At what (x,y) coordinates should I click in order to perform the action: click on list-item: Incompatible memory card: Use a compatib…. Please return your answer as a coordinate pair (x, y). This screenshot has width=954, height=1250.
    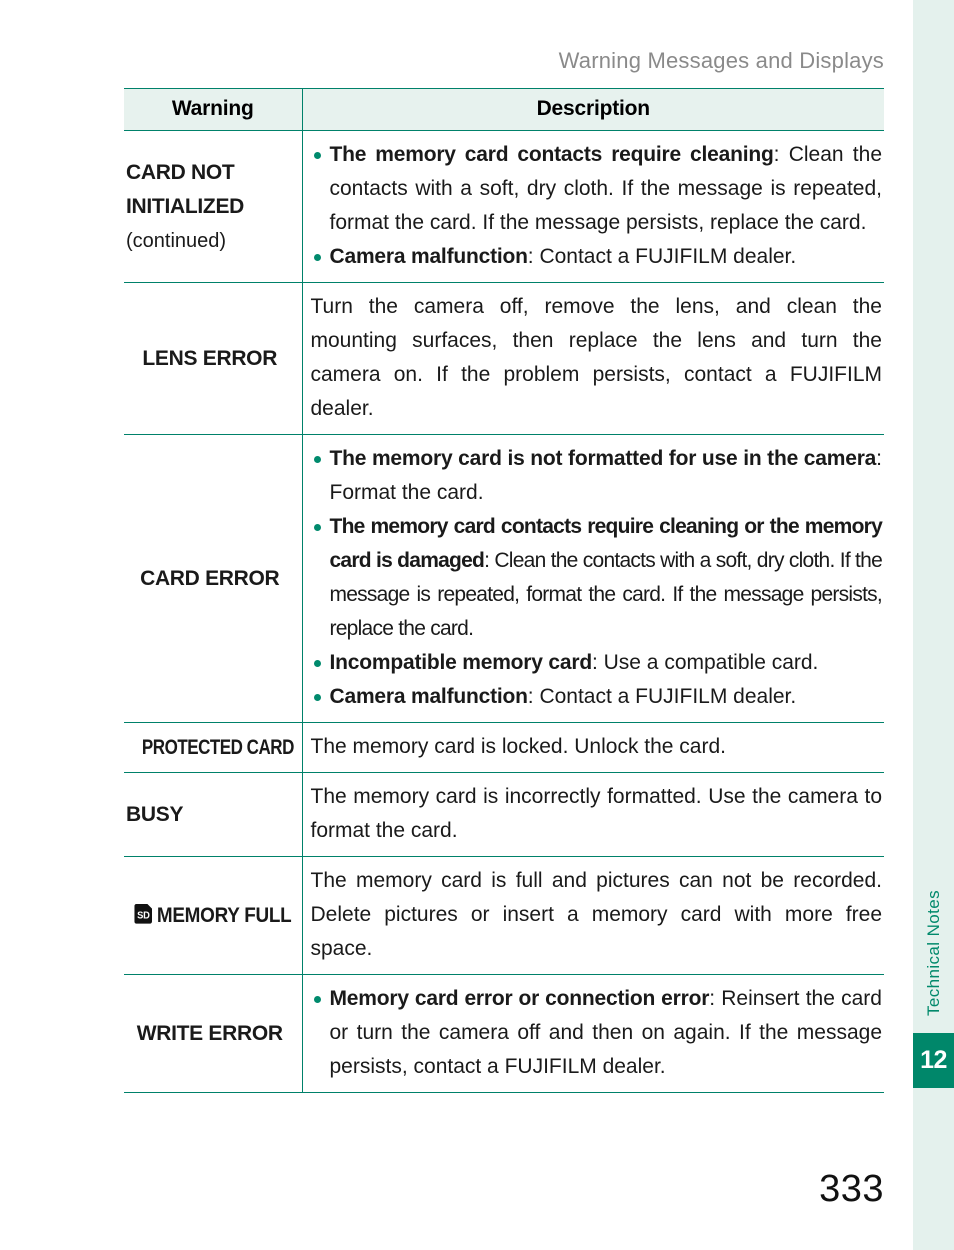
    Looking at the image, I should click on (598, 663).